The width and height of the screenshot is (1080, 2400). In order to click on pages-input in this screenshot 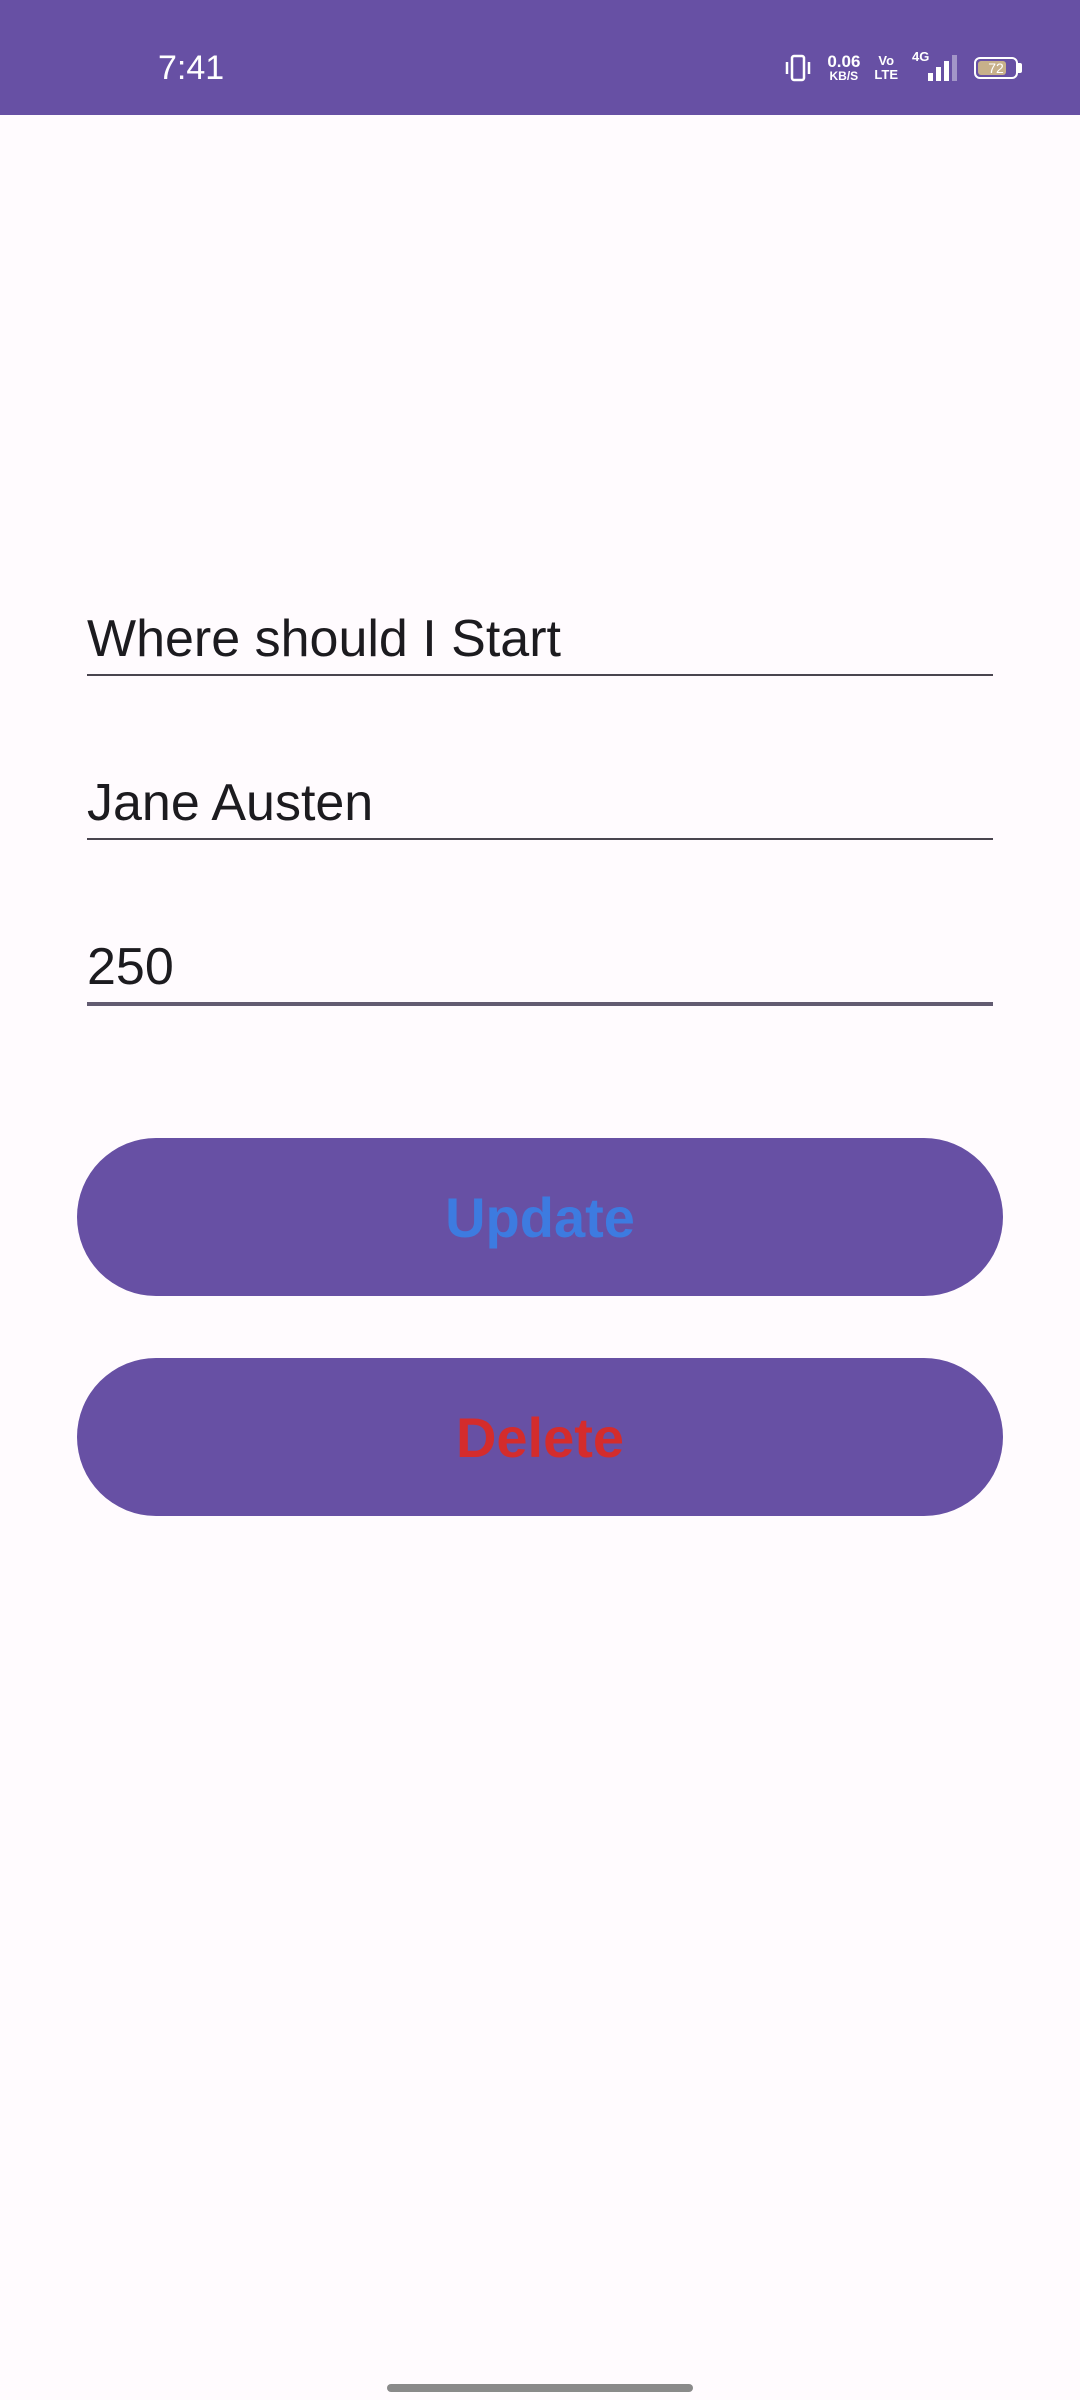, I will do `click(540, 967)`.